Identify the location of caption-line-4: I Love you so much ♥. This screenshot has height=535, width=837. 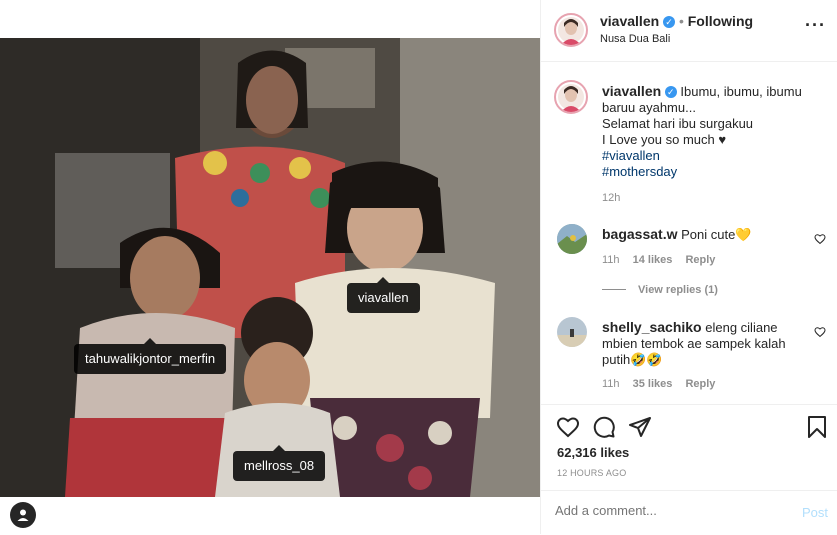
(664, 139).